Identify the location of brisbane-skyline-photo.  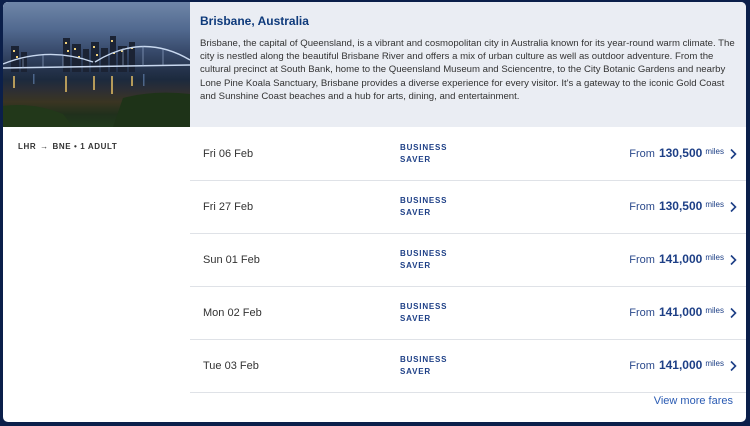
(96, 64).